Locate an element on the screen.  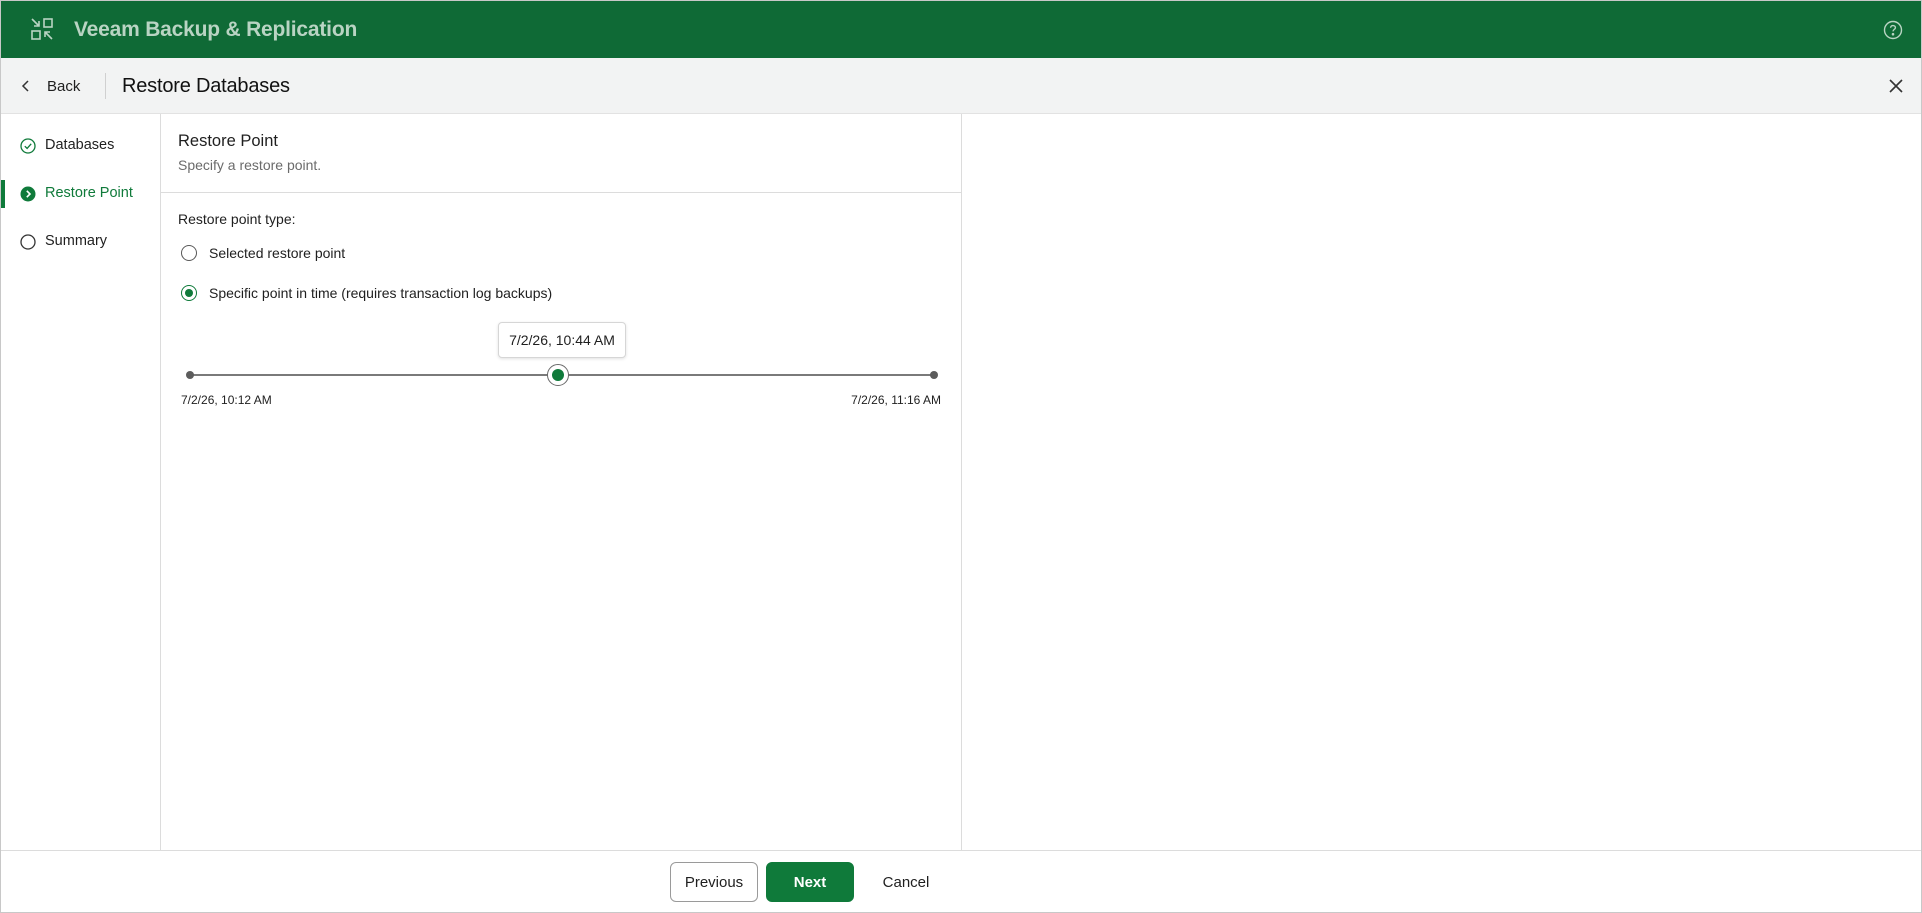
step-label: Restore Point is located at coordinates (89, 193).